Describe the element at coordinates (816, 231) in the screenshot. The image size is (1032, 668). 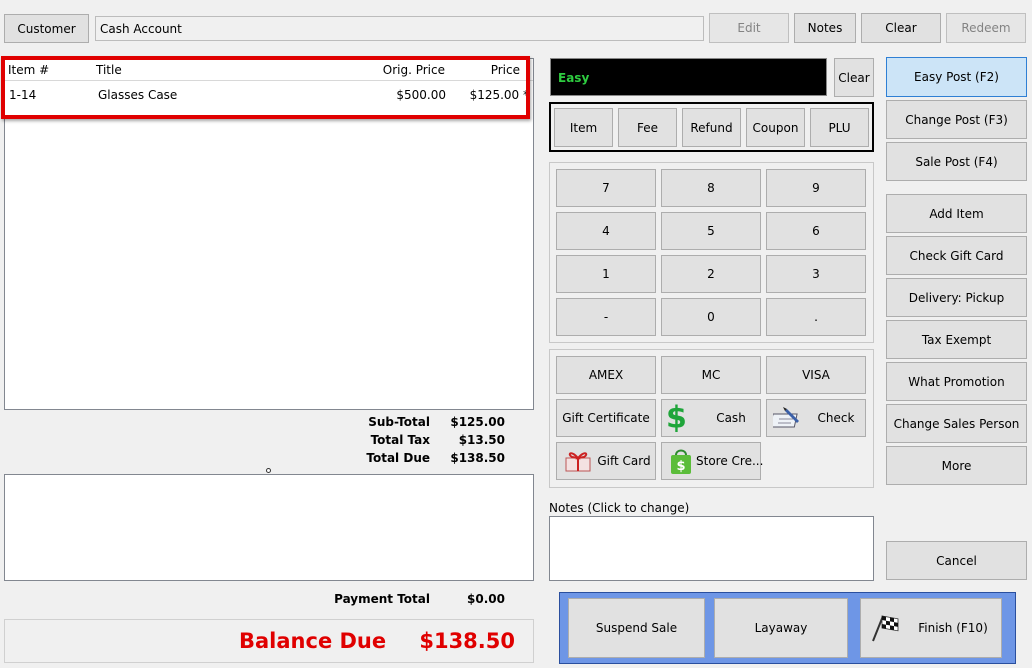
I see `key-6: 6` at that location.